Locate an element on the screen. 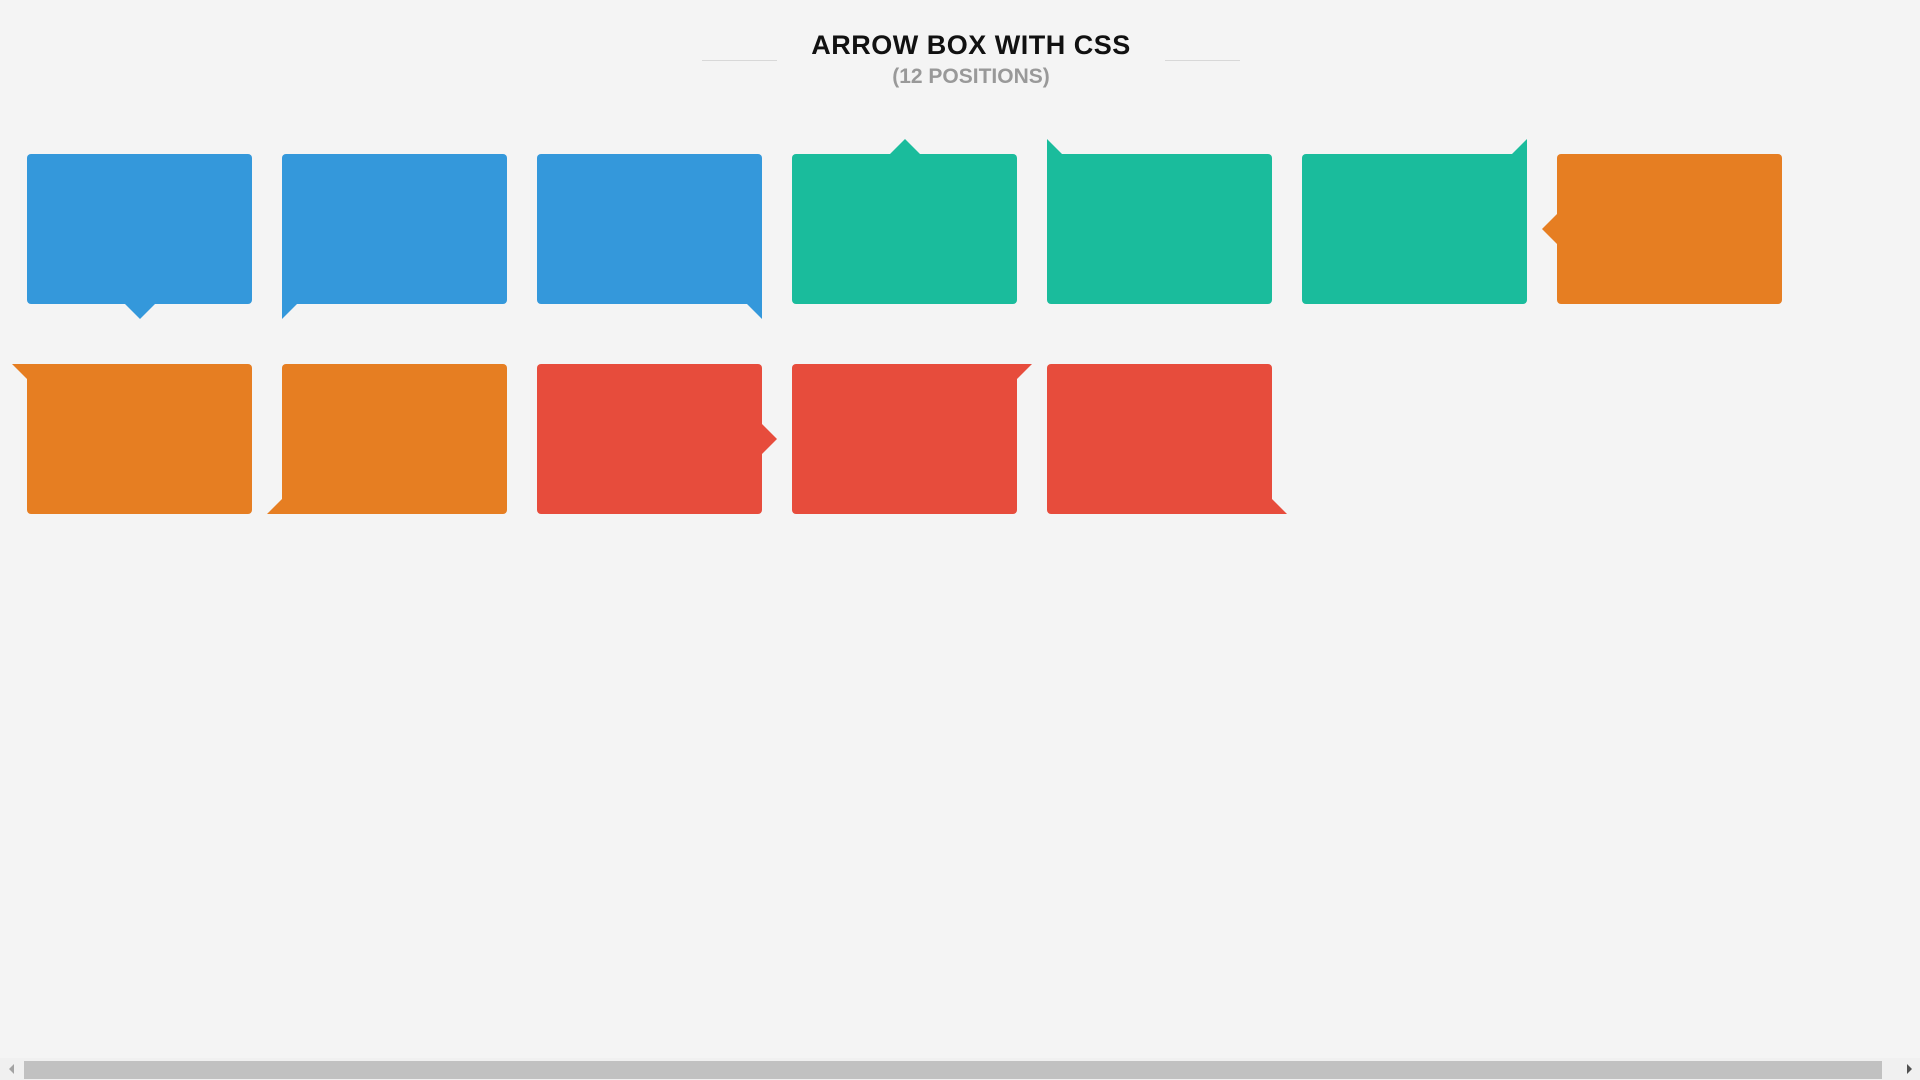 Image resolution: width=1920 pixels, height=1080 pixels. arrow-bottom-center-icon is located at coordinates (140, 311).